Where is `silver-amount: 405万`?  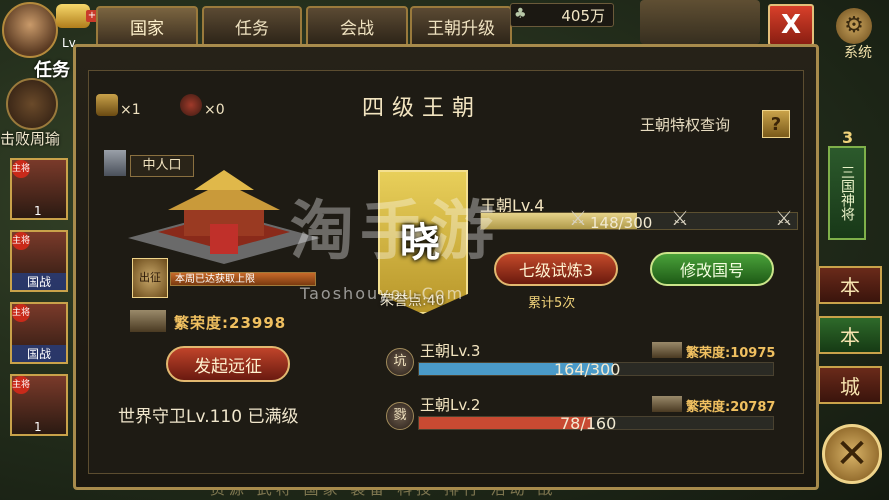
silver-amount: 405万 is located at coordinates (583, 15).